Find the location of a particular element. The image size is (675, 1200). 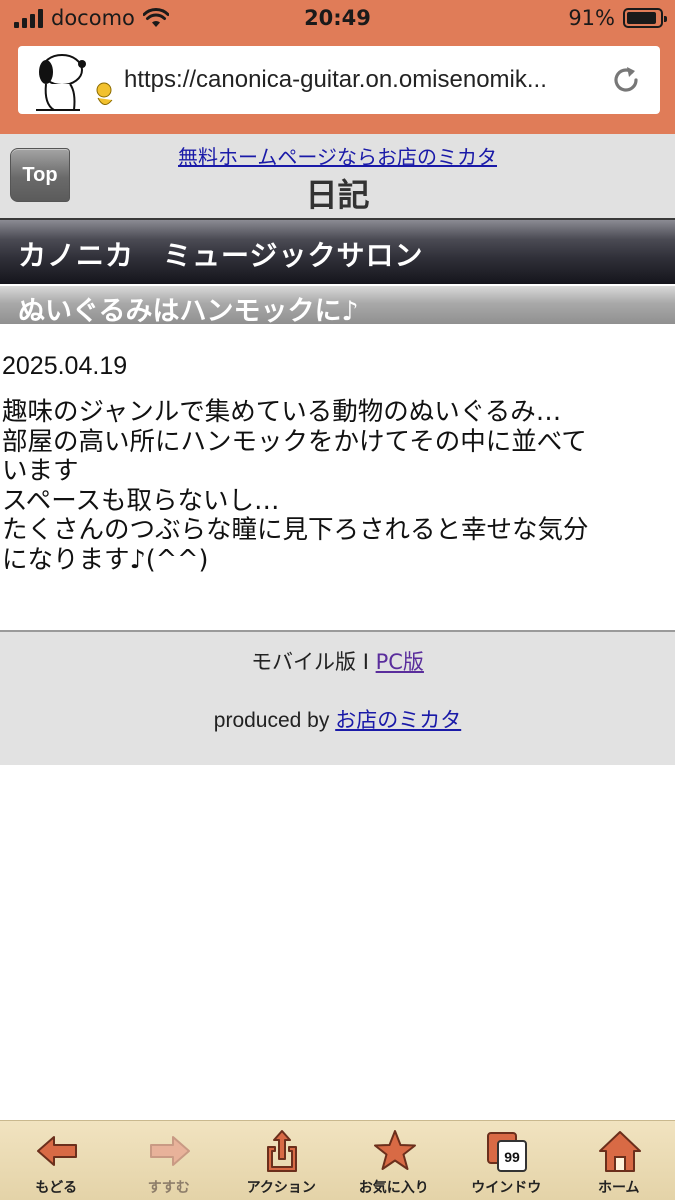

footer-version-row: モバイル版 I PC版 is located at coordinates (337, 661).